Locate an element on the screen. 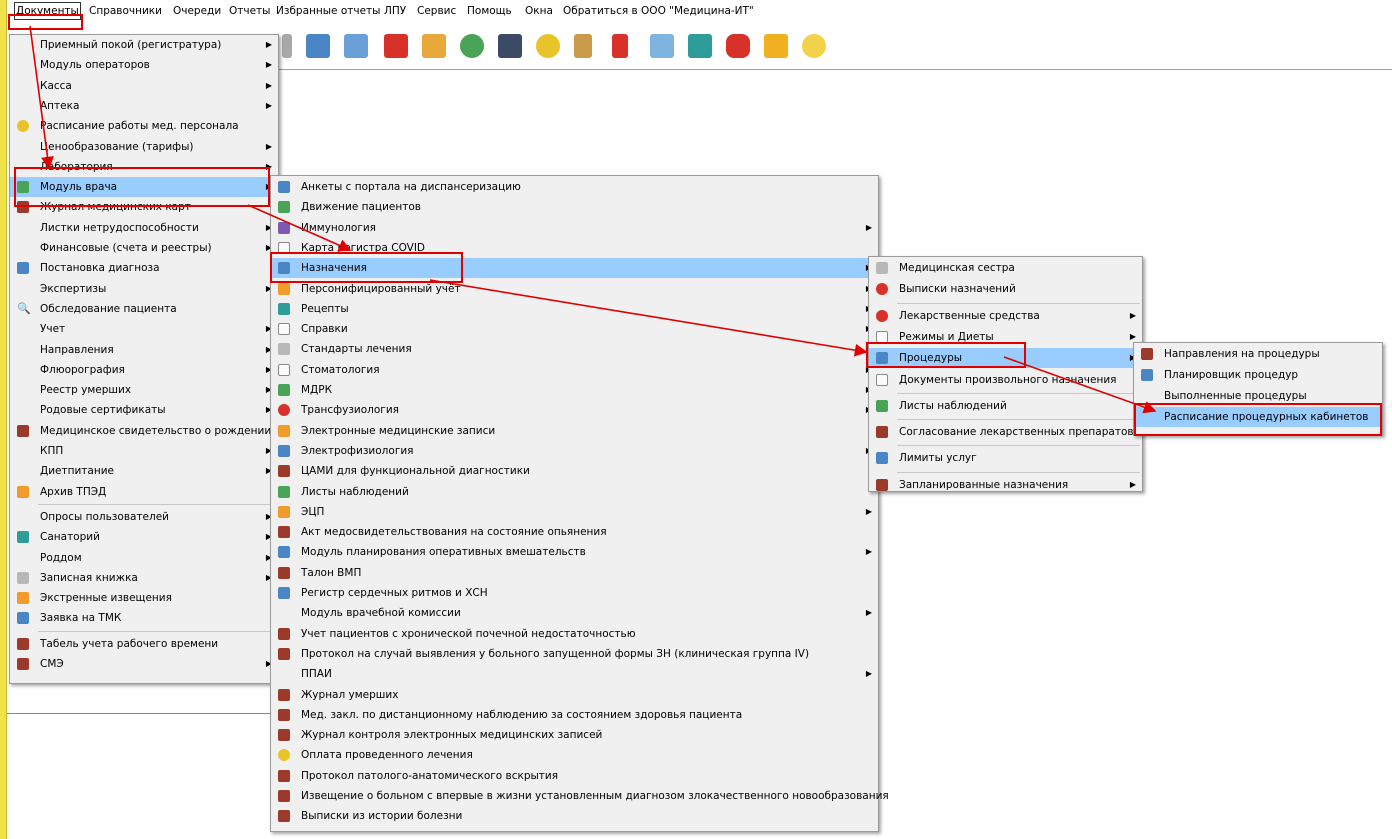 This screenshot has height=839, width=1392. arrow-documents-to-doctor is located at coordinates (41, 97).